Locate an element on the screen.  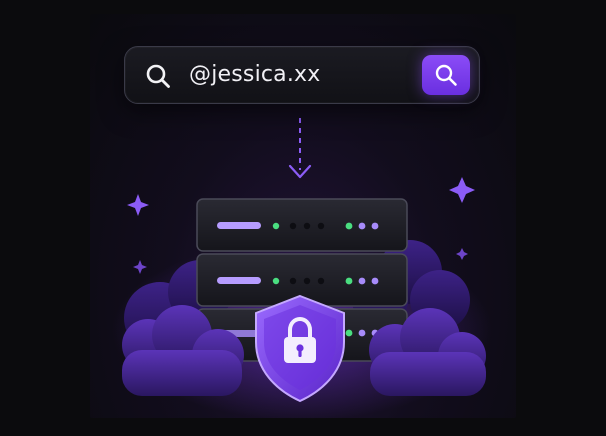
server-unit is located at coordinates (302, 225).